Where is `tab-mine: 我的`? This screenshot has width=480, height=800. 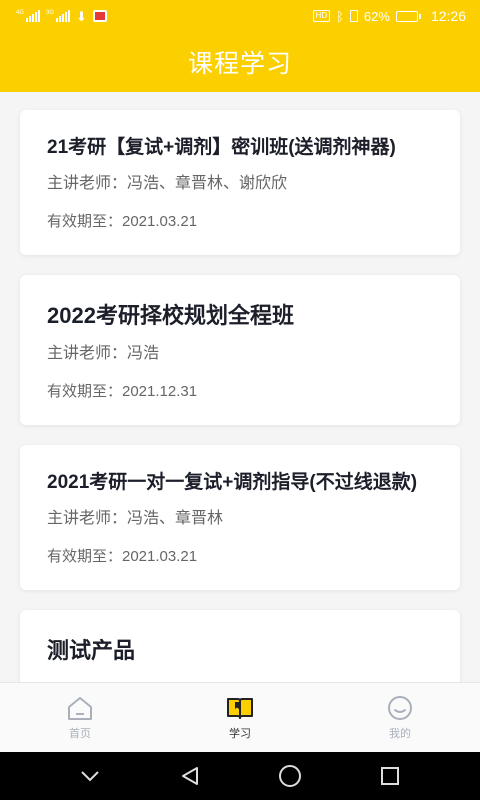
tab-mine: 我的 is located at coordinates (400, 717).